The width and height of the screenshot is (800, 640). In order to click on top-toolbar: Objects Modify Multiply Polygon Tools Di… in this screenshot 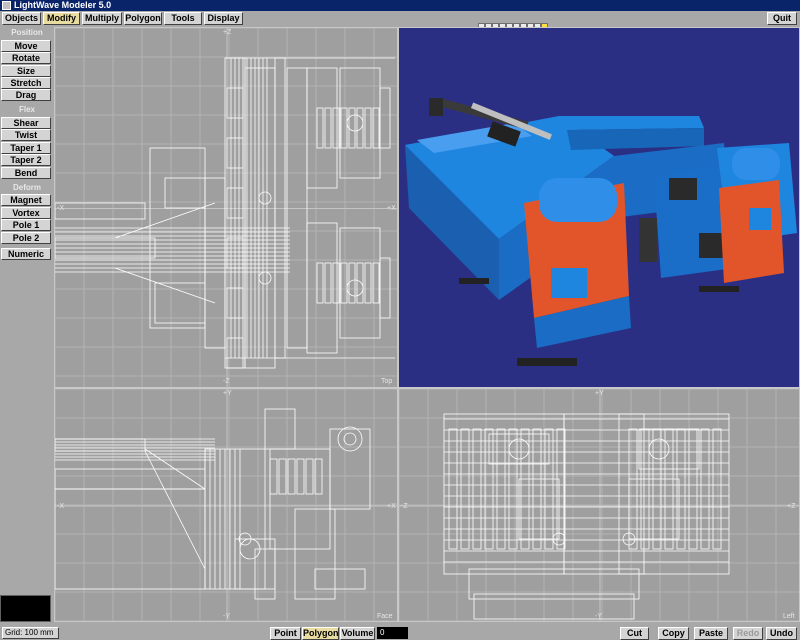, I will do `click(400, 22)`.